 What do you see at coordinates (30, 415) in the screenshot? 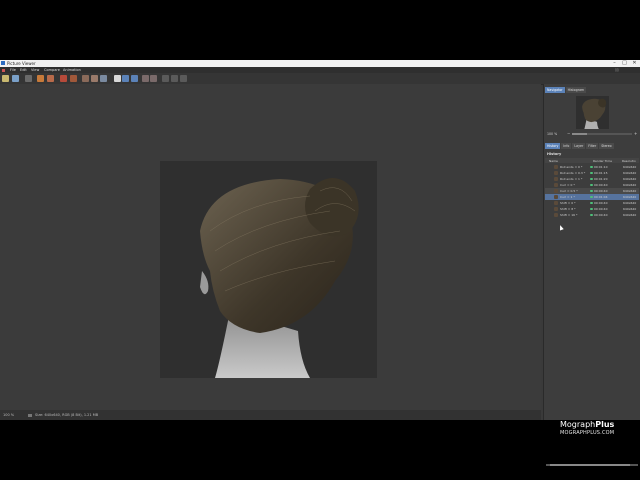
I see `image-info-icon` at bounding box center [30, 415].